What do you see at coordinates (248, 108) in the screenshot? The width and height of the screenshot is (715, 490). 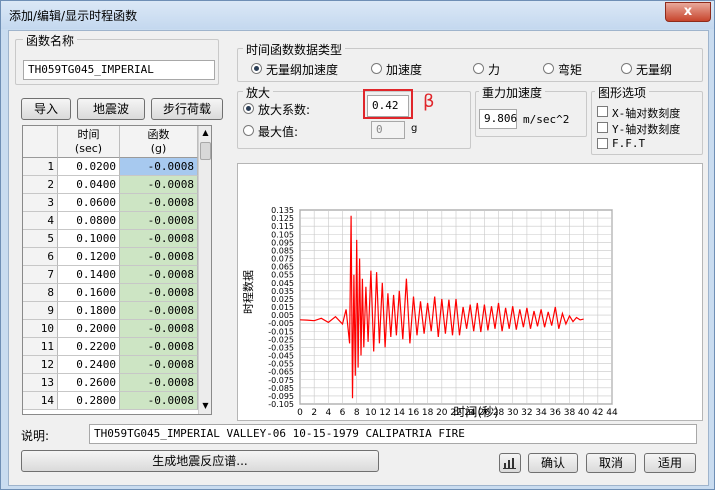 I see `scale-factor-radio` at bounding box center [248, 108].